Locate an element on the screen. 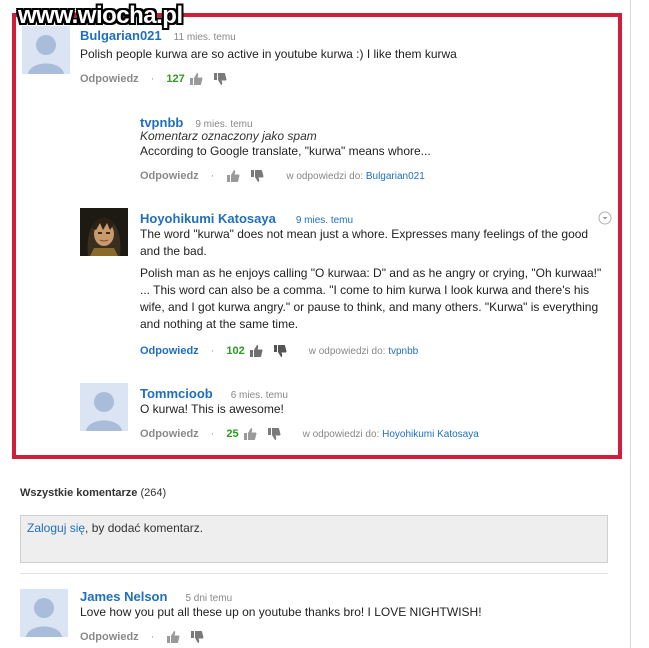 This screenshot has width=649, height=648. thumbs-up-icon is located at coordinates (173, 637).